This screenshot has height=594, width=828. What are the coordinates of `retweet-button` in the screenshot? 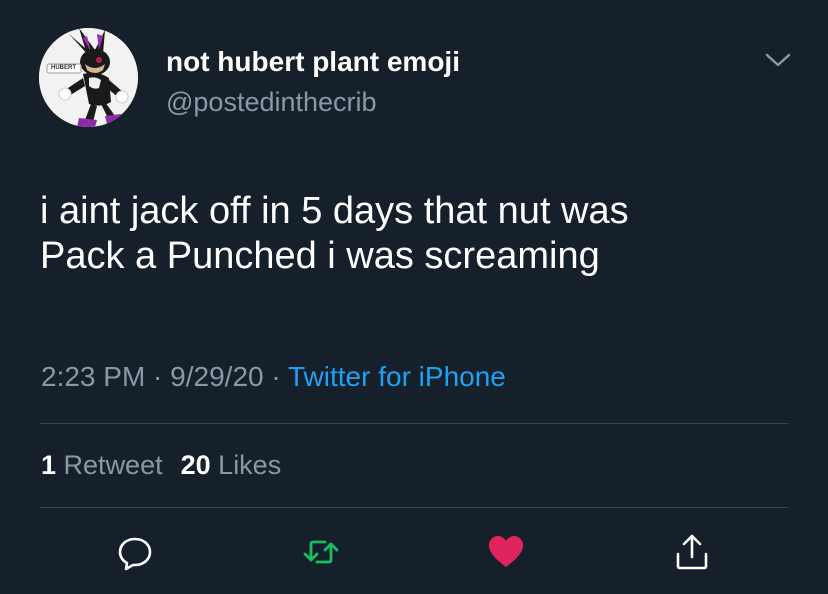 It's located at (321, 552).